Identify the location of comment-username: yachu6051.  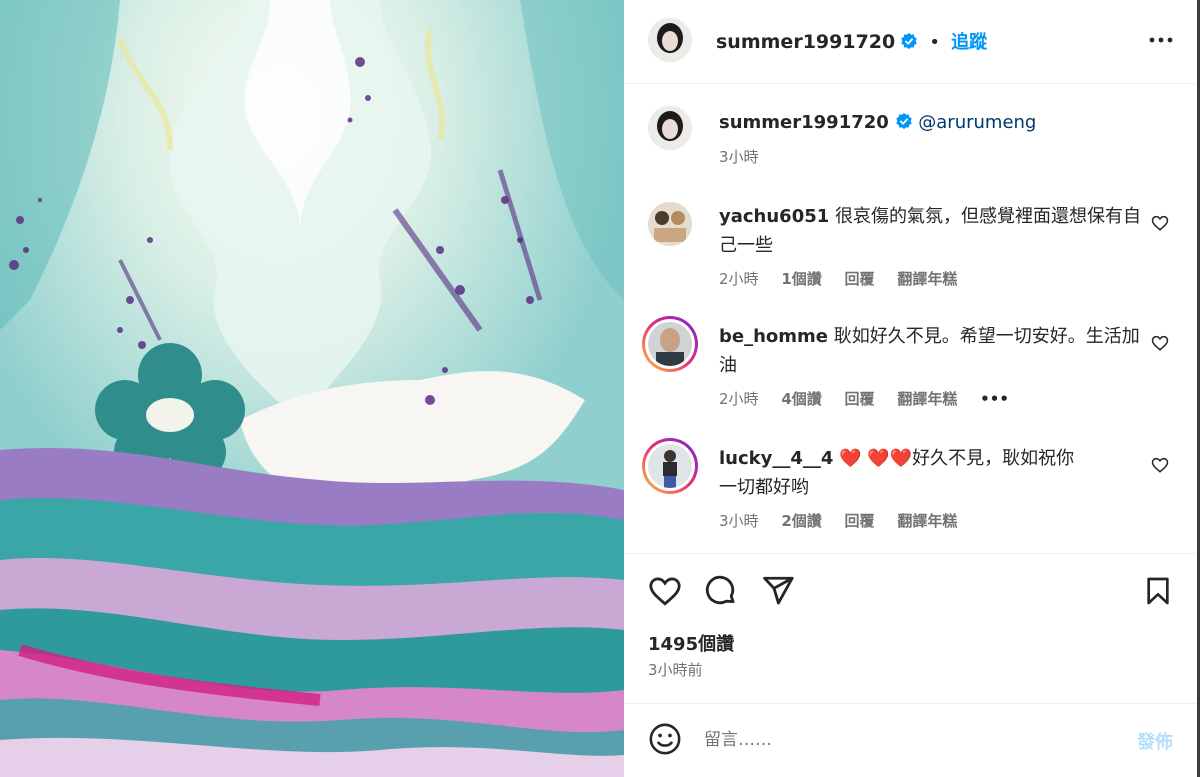
(774, 216).